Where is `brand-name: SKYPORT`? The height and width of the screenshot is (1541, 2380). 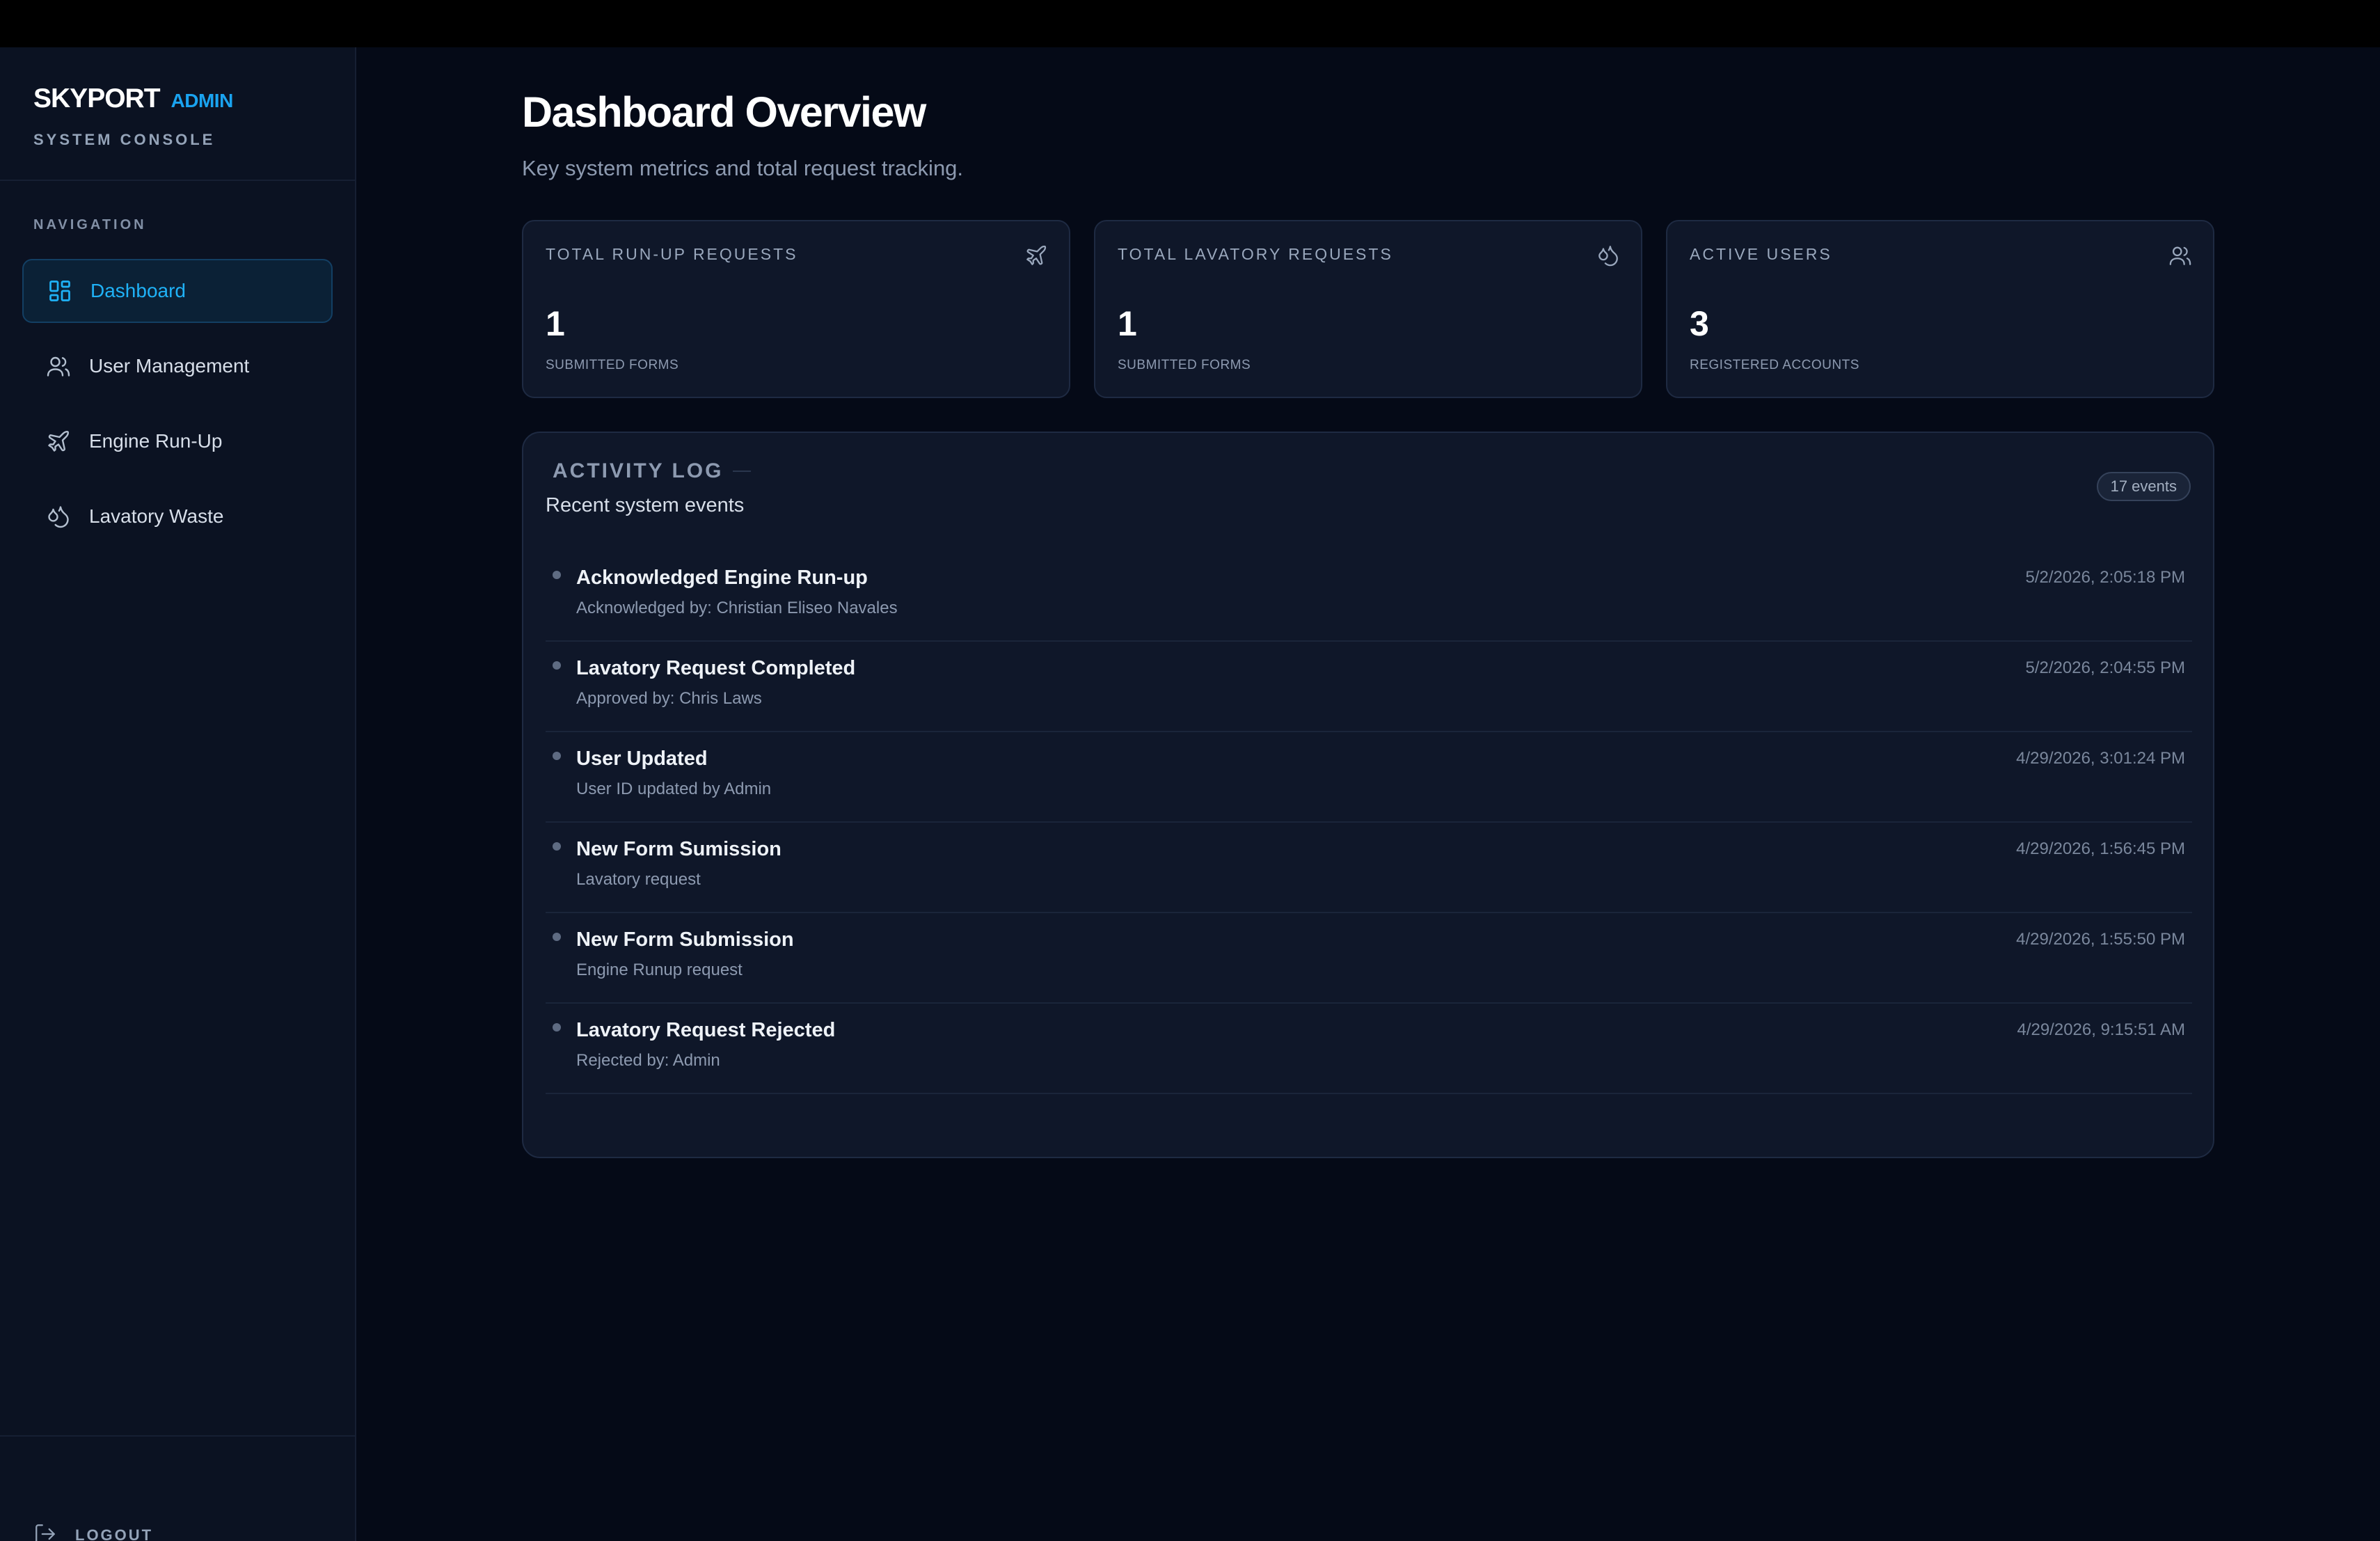 brand-name: SKYPORT is located at coordinates (97, 98).